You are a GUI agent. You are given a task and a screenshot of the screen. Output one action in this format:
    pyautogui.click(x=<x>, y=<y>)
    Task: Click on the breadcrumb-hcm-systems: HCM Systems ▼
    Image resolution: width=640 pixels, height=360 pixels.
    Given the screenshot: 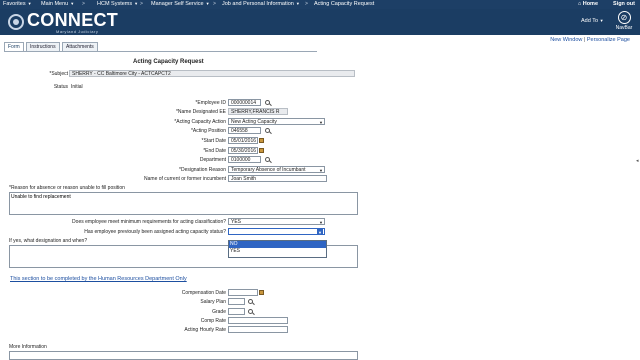 What is the action you would take?
    pyautogui.click(x=117, y=4)
    